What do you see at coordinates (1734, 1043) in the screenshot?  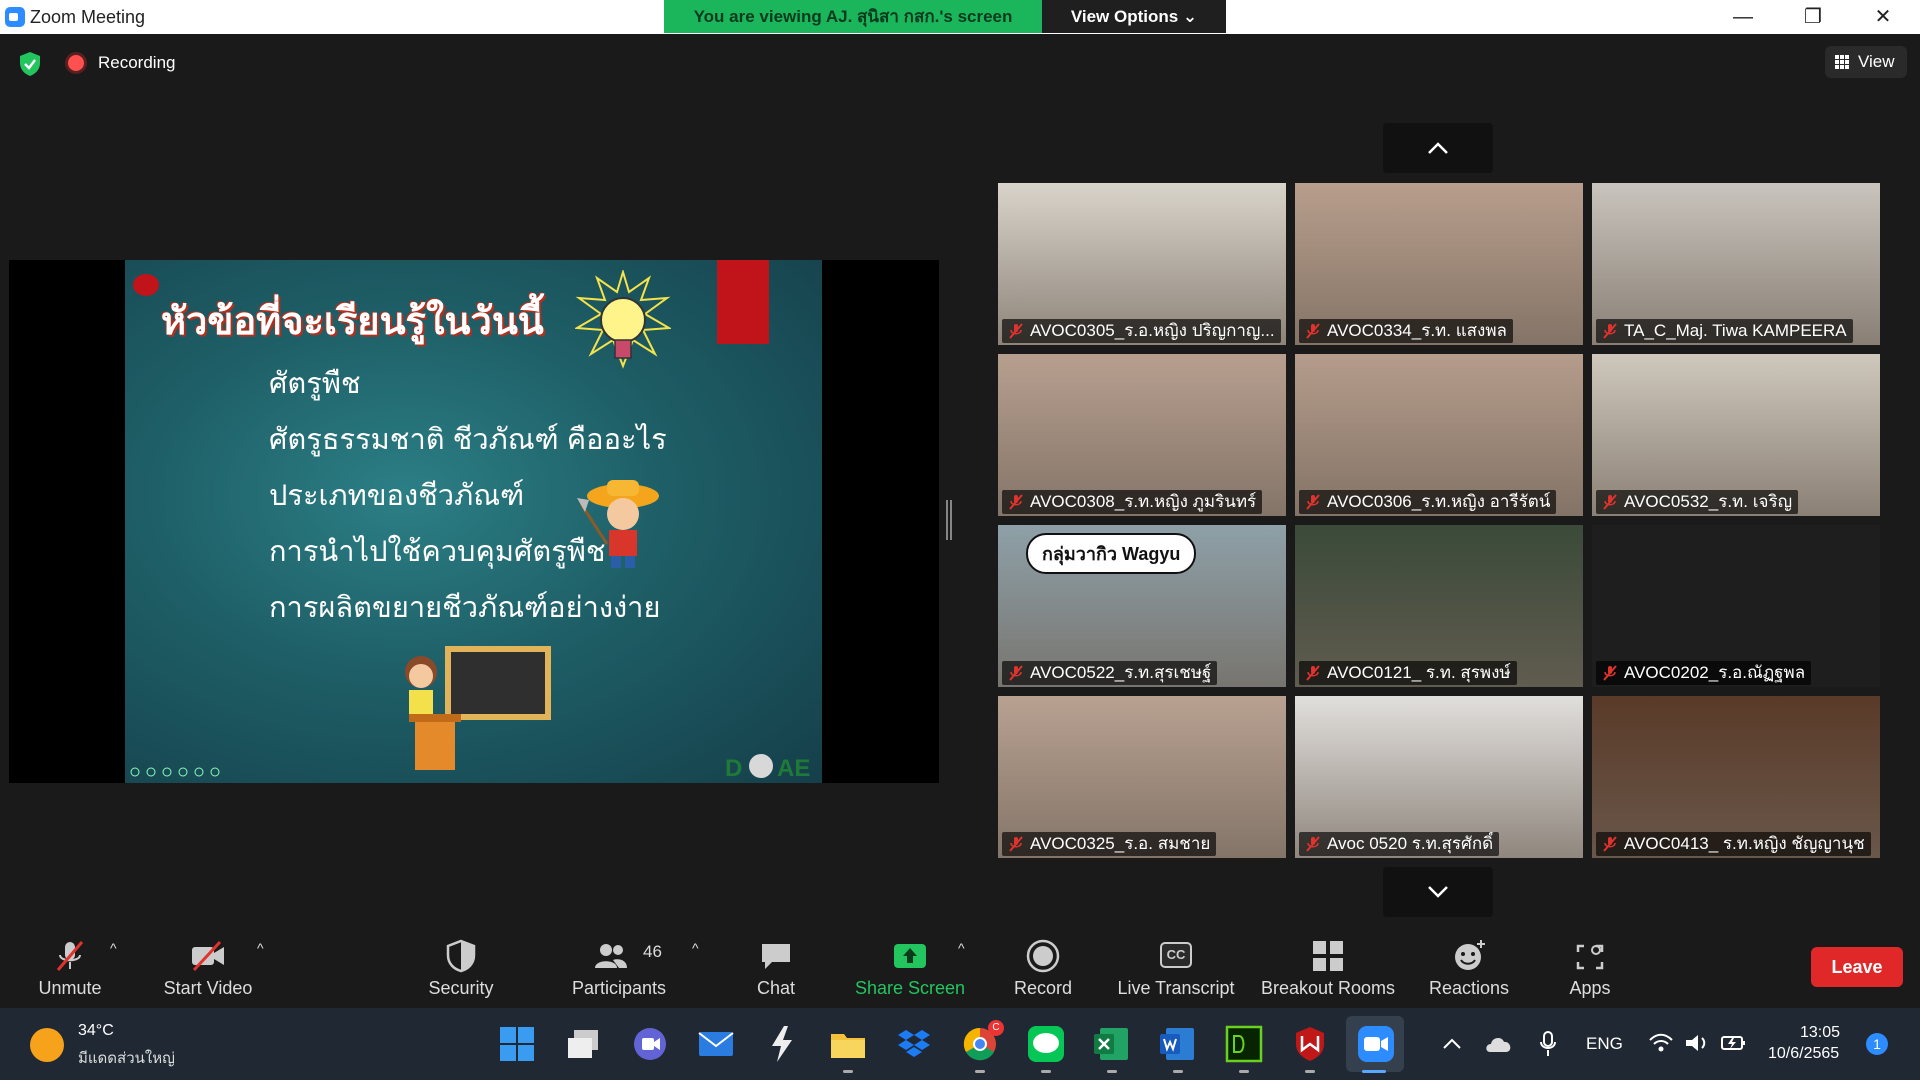 I see `battery-charging-icon` at bounding box center [1734, 1043].